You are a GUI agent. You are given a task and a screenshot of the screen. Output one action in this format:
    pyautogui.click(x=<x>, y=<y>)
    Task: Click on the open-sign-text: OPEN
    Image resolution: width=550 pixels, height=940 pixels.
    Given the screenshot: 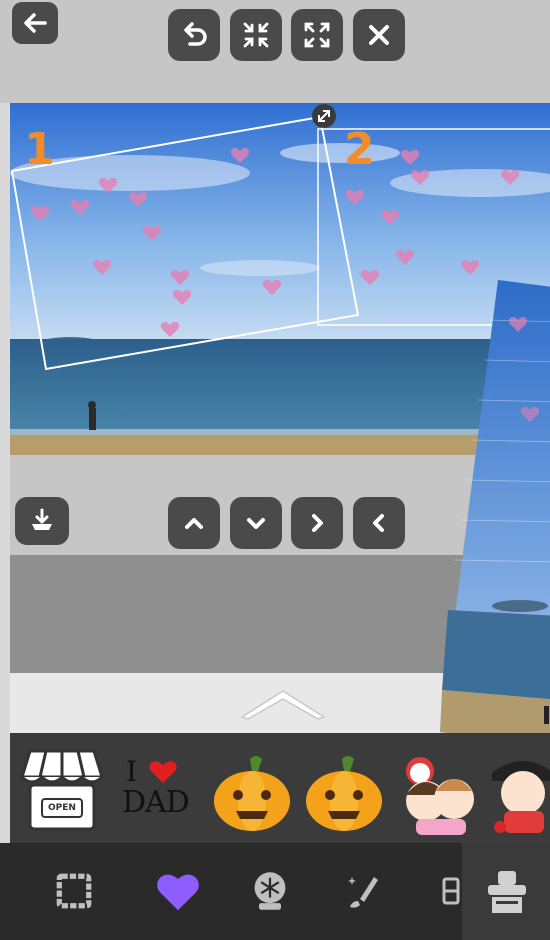 What is the action you would take?
    pyautogui.click(x=62, y=808)
    